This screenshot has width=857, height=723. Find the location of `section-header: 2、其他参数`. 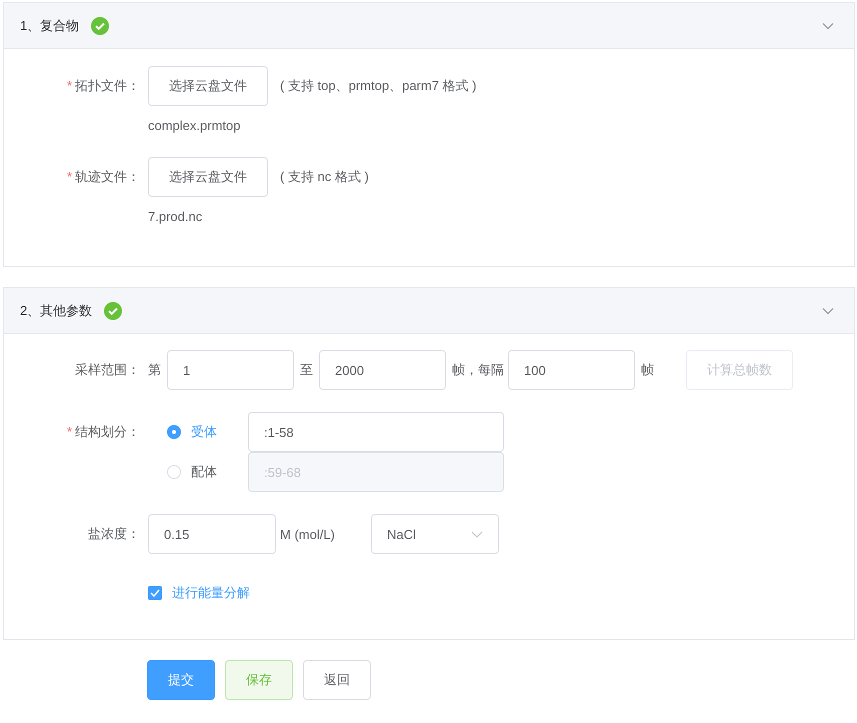

section-header: 2、其他参数 is located at coordinates (429, 311).